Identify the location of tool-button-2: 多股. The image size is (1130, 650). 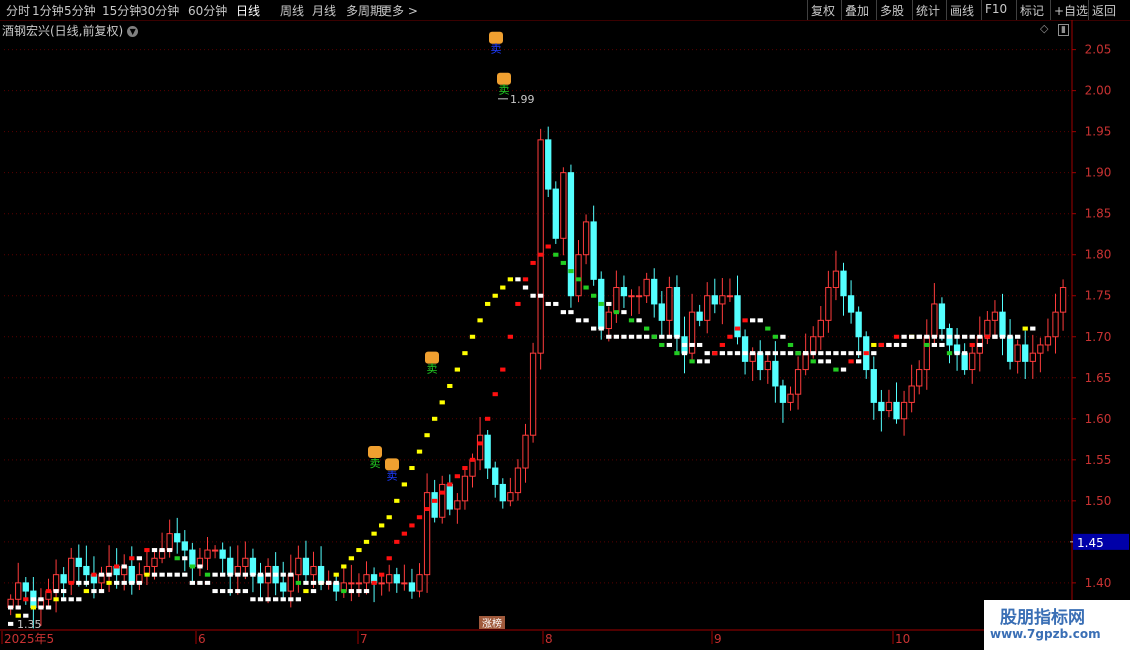
(892, 10).